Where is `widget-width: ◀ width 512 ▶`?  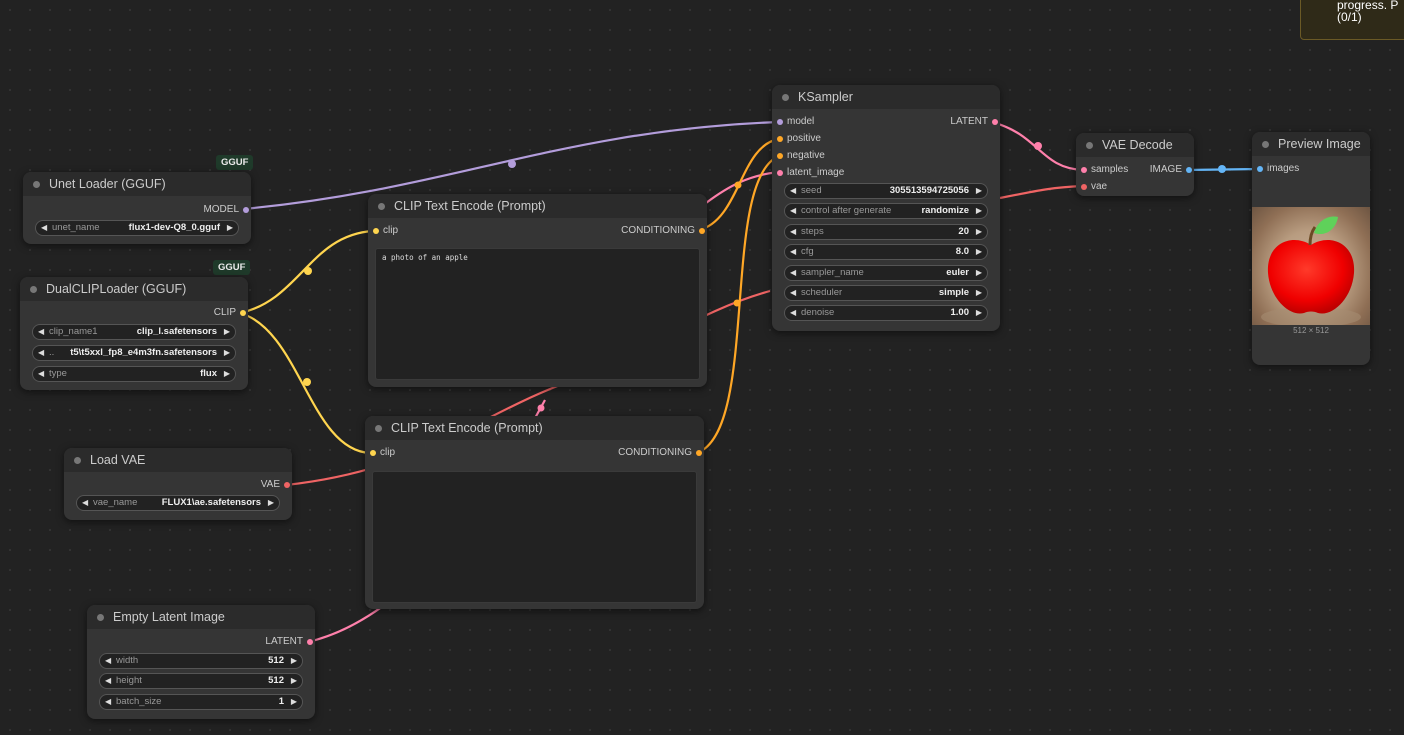
widget-width: ◀ width 512 ▶ is located at coordinates (201, 661).